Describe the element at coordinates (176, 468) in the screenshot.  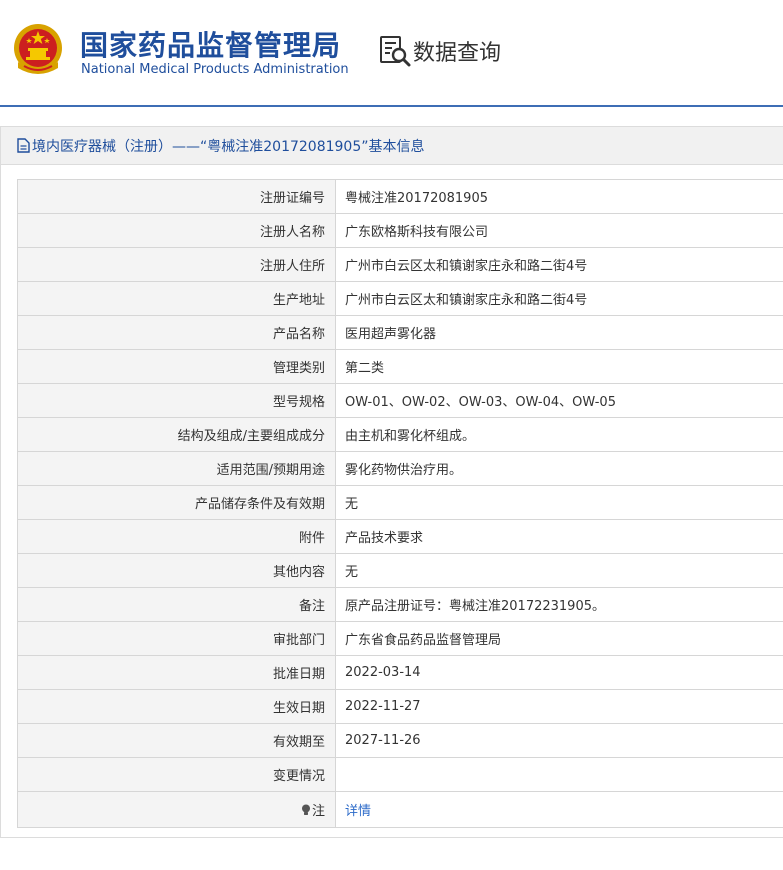
I see `field-label: 适用范围/预期用途` at that location.